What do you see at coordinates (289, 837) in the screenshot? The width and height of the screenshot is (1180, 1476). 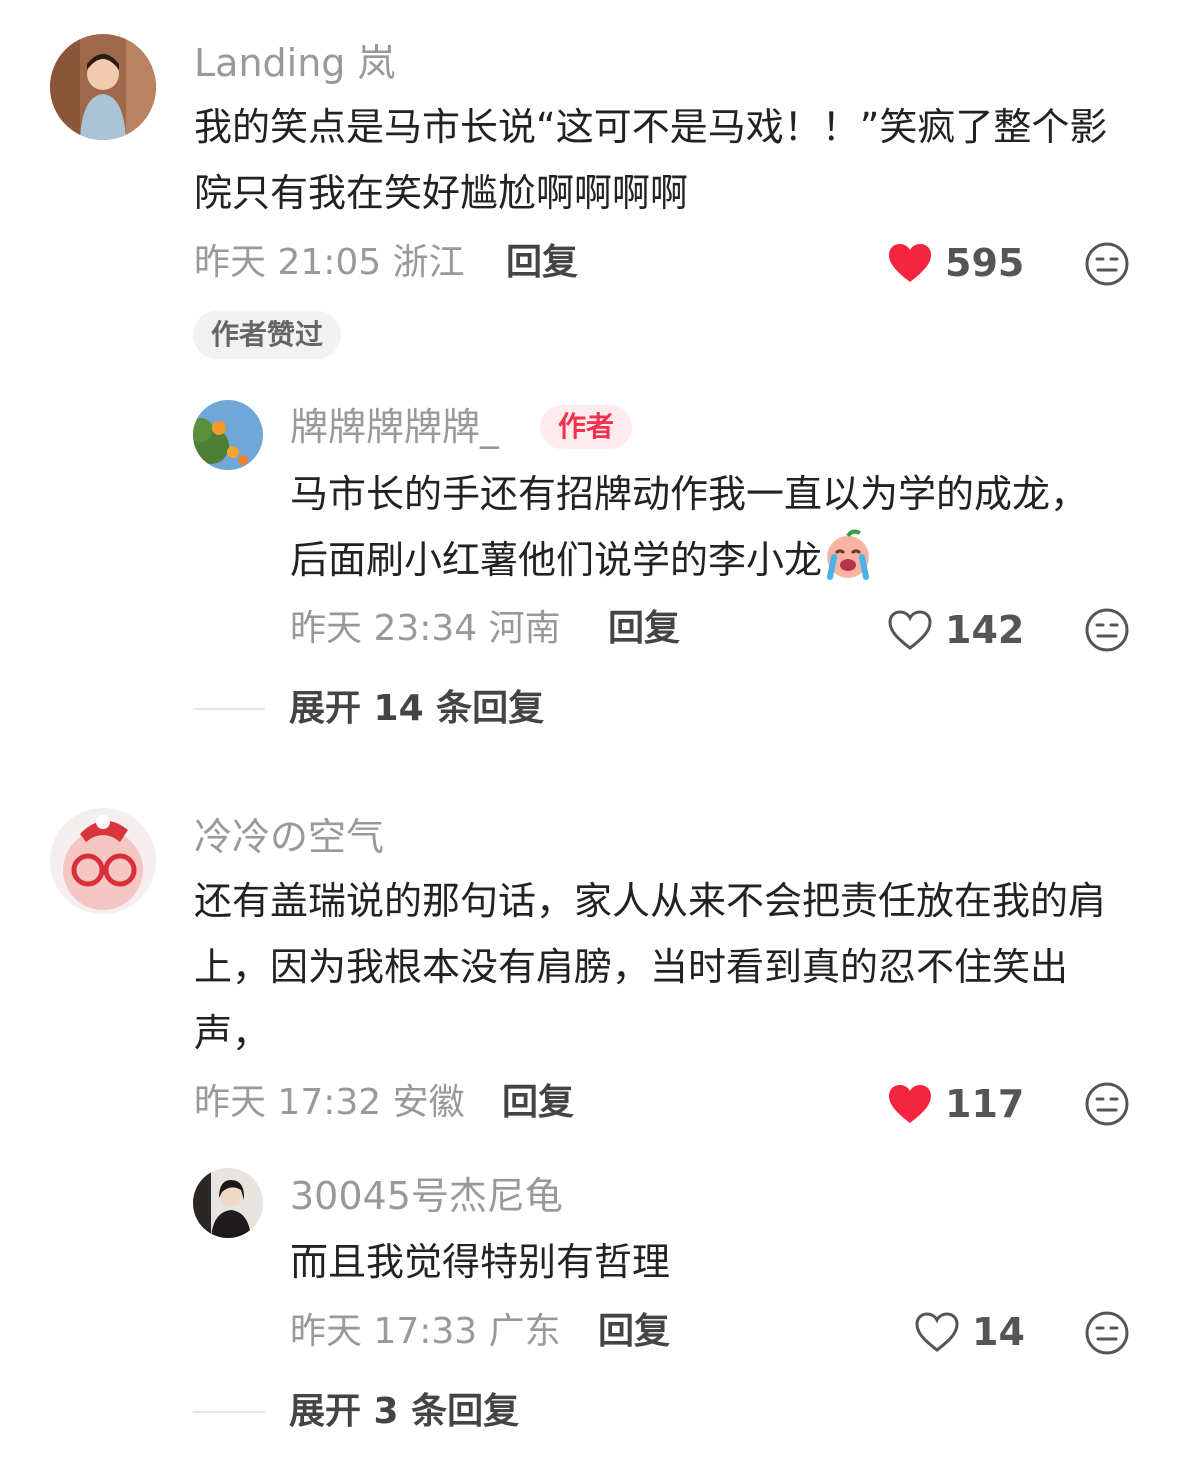 I see `comment-username: 冷冷の空气` at bounding box center [289, 837].